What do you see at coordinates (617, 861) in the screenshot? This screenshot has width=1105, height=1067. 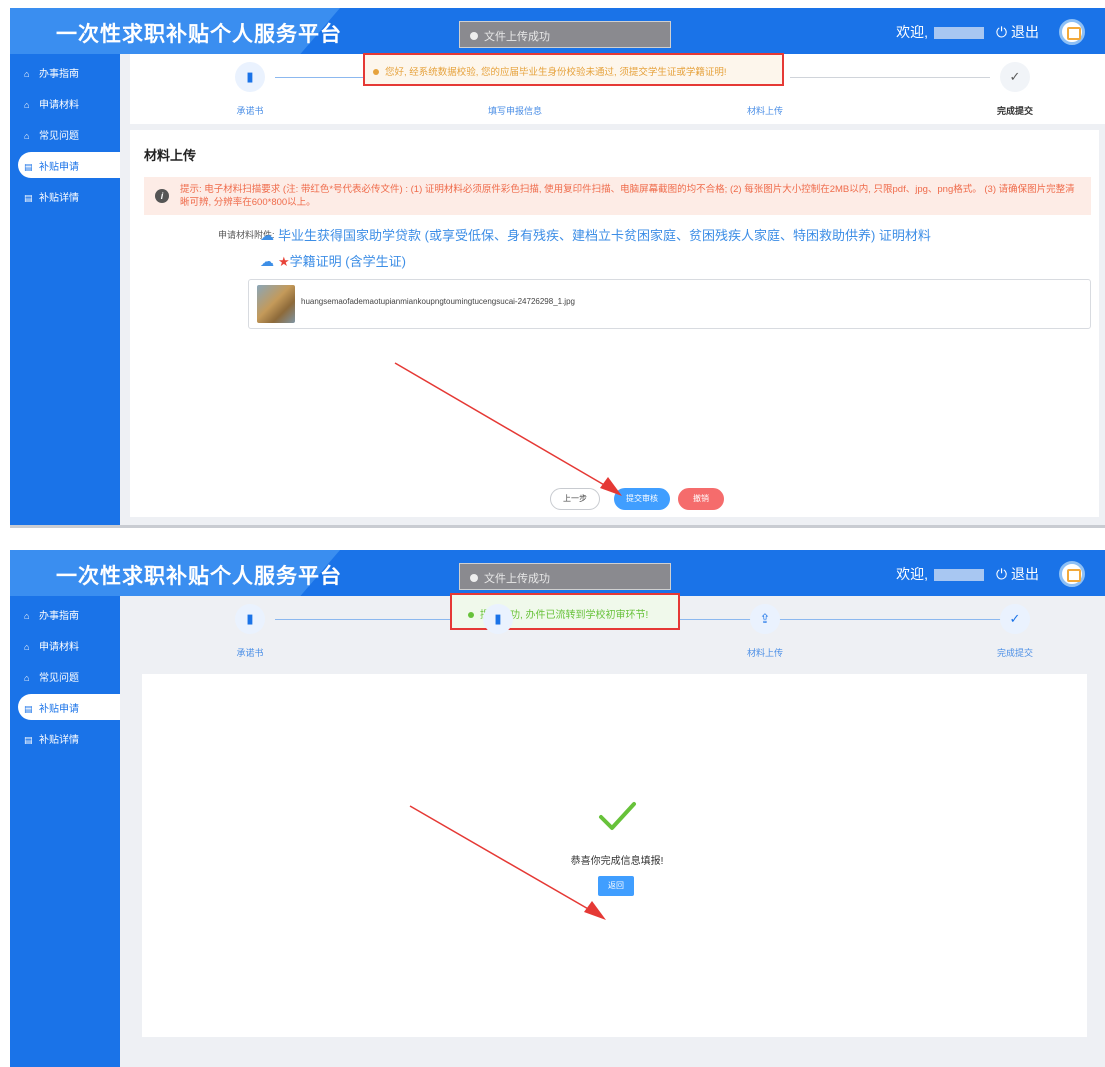 I see `congrats-text: 恭喜你完成信息填报!` at bounding box center [617, 861].